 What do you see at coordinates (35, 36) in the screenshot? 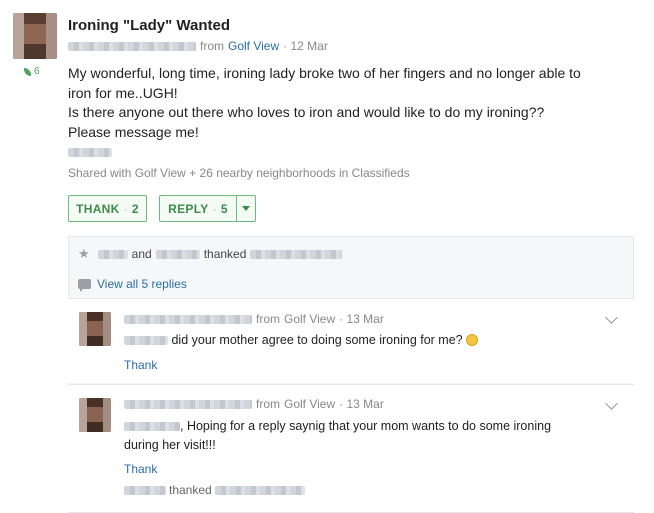
I see `post-author-avatar` at bounding box center [35, 36].